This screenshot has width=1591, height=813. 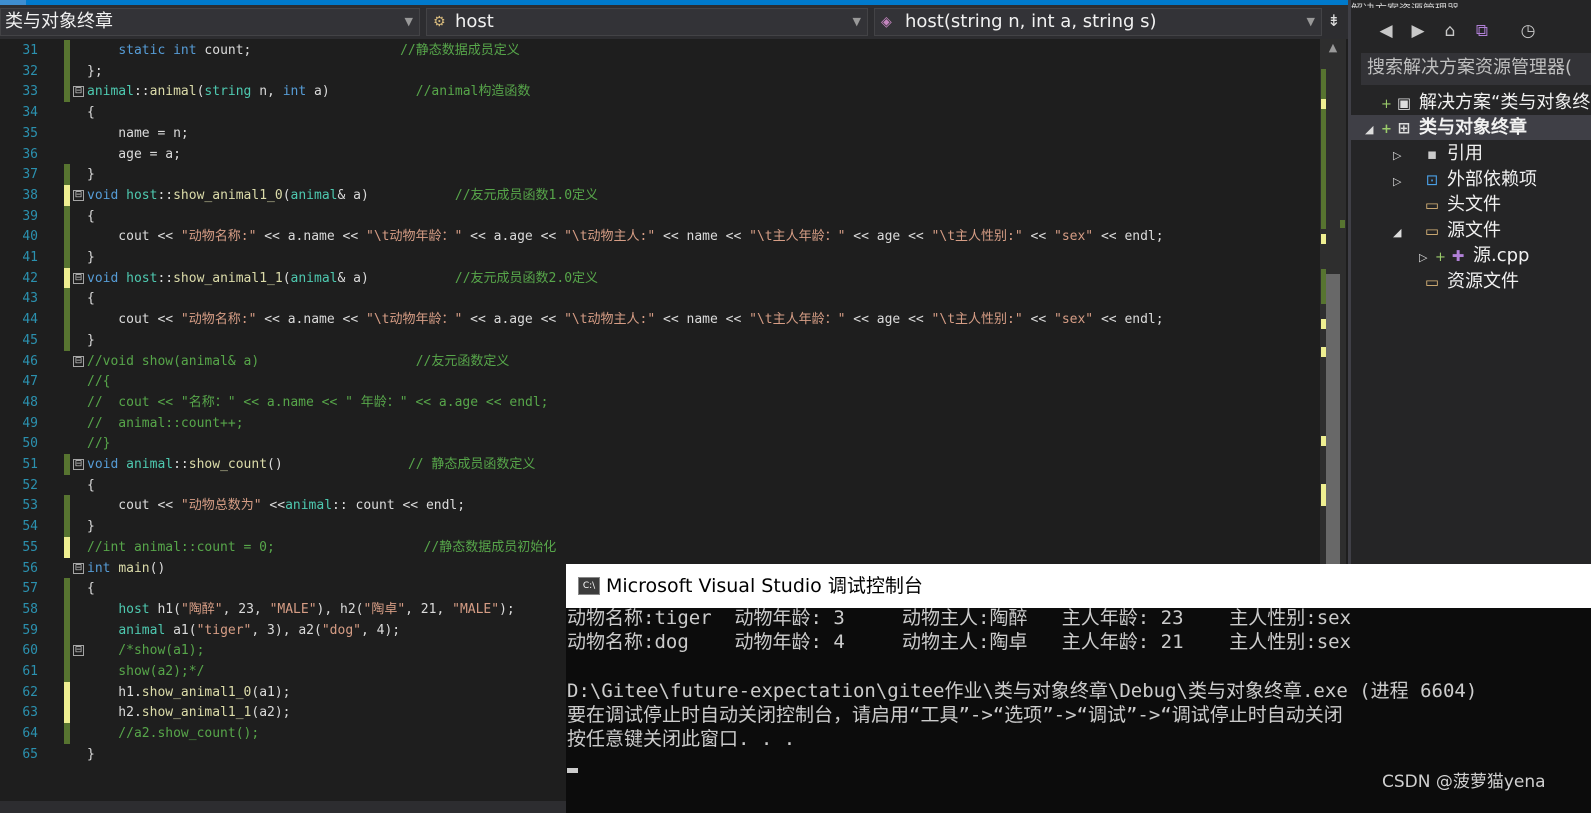 What do you see at coordinates (1465, 179) in the screenshot?
I see `tree-item: ▷ ⊡ 外部依赖项` at bounding box center [1465, 179].